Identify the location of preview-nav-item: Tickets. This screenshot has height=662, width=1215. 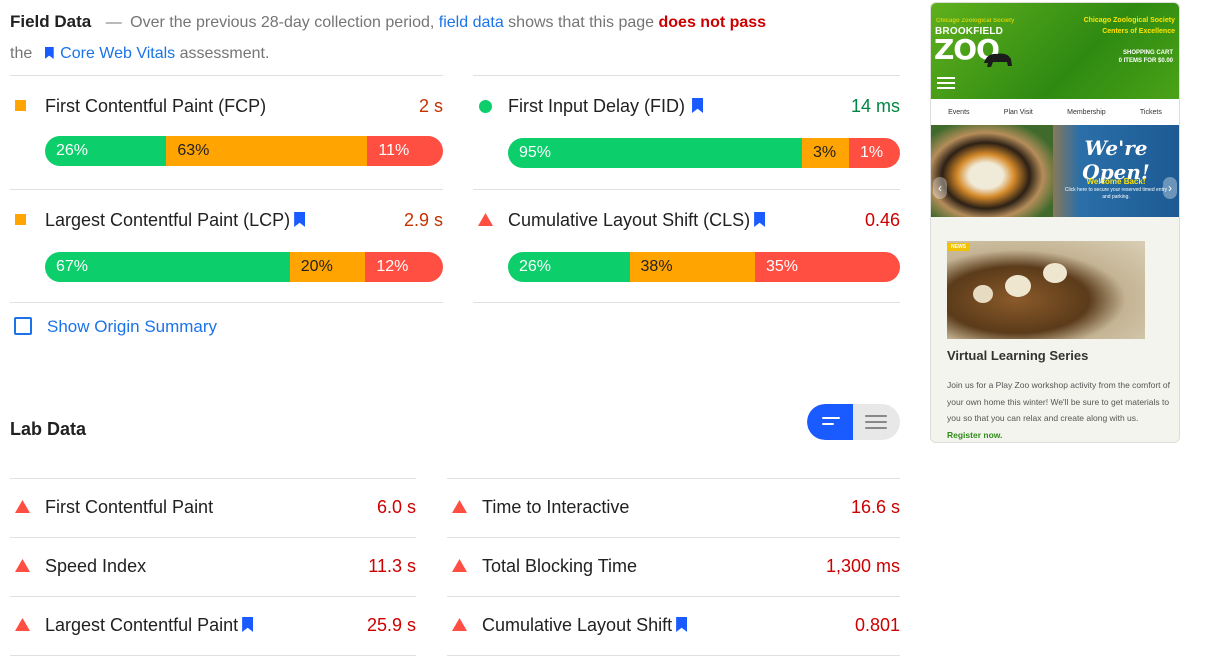
(1150, 112).